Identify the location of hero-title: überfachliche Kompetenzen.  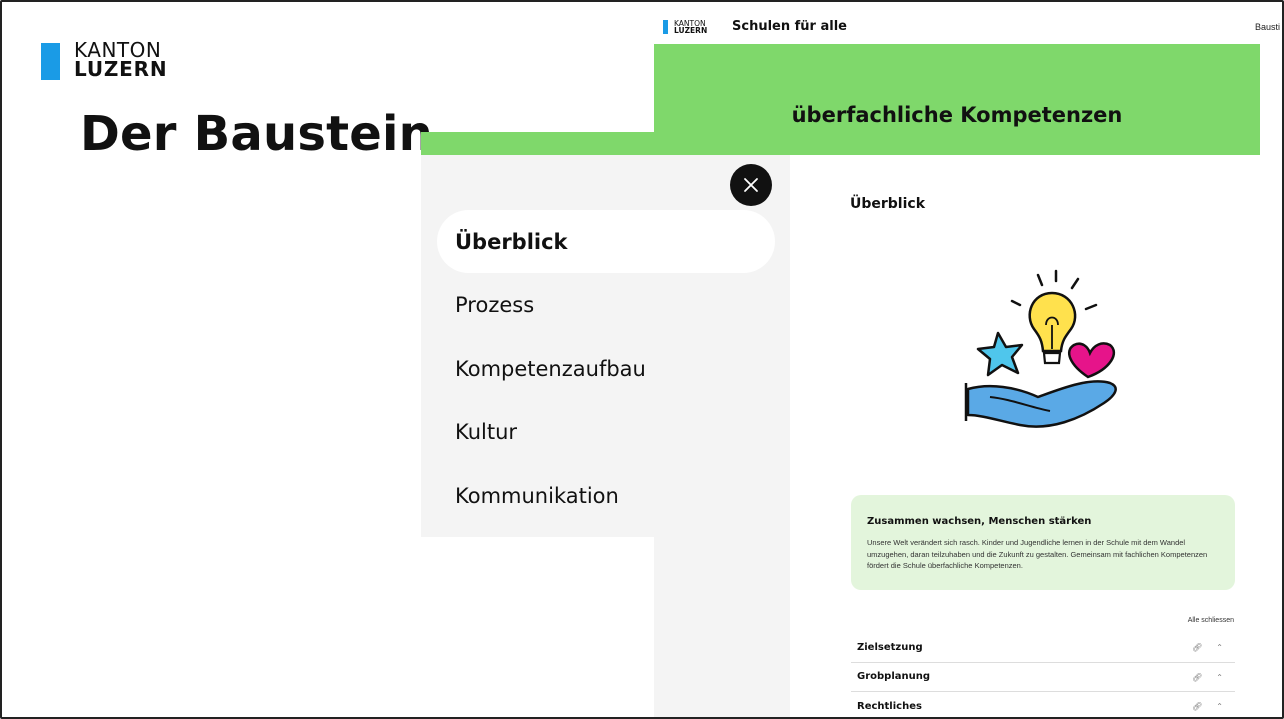
(957, 115).